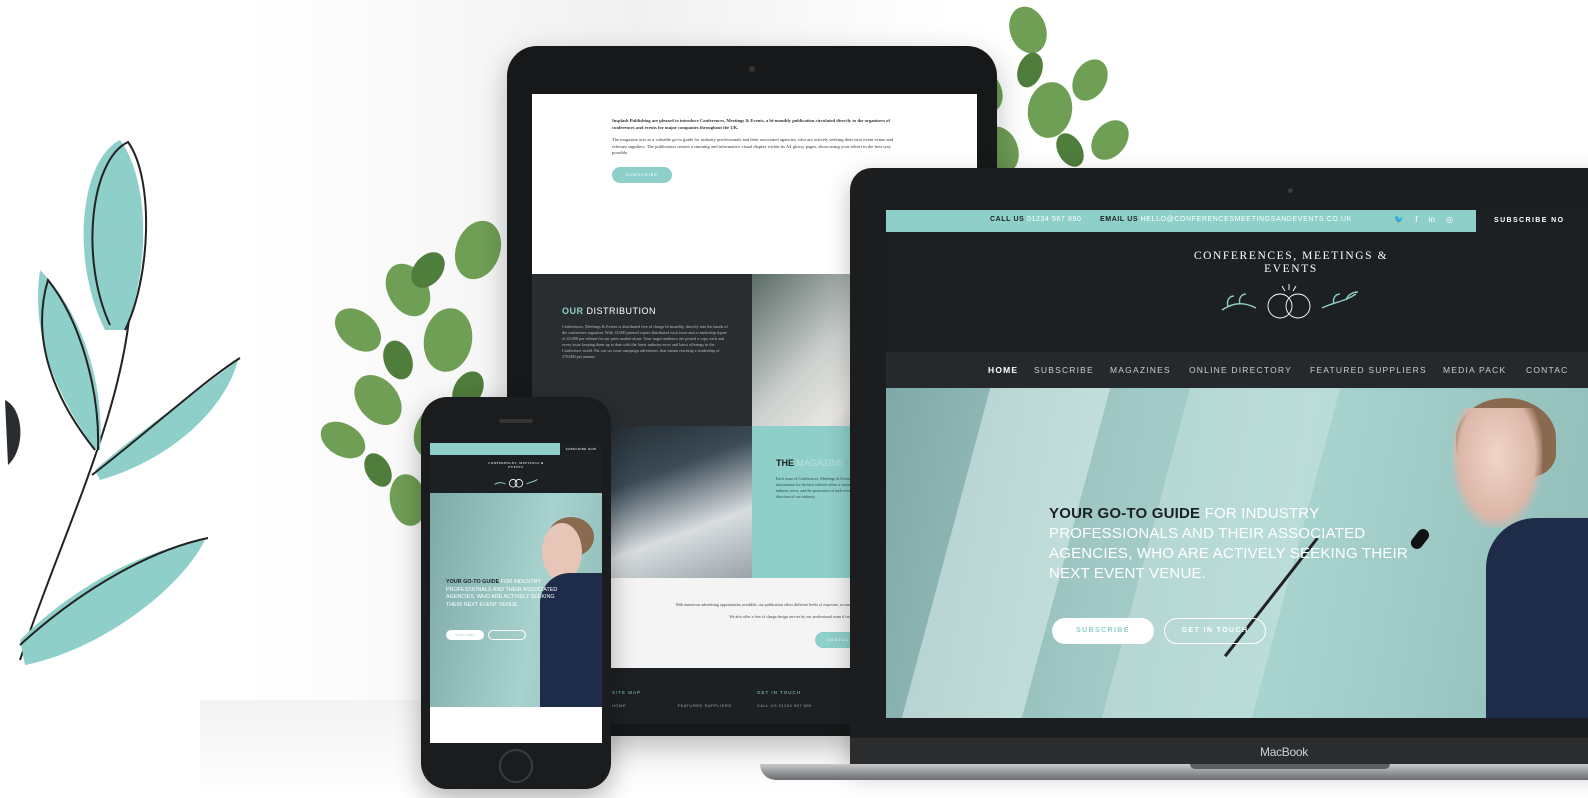 The width and height of the screenshot is (1588, 798). What do you see at coordinates (516, 766) in the screenshot?
I see `phone-home-button` at bounding box center [516, 766].